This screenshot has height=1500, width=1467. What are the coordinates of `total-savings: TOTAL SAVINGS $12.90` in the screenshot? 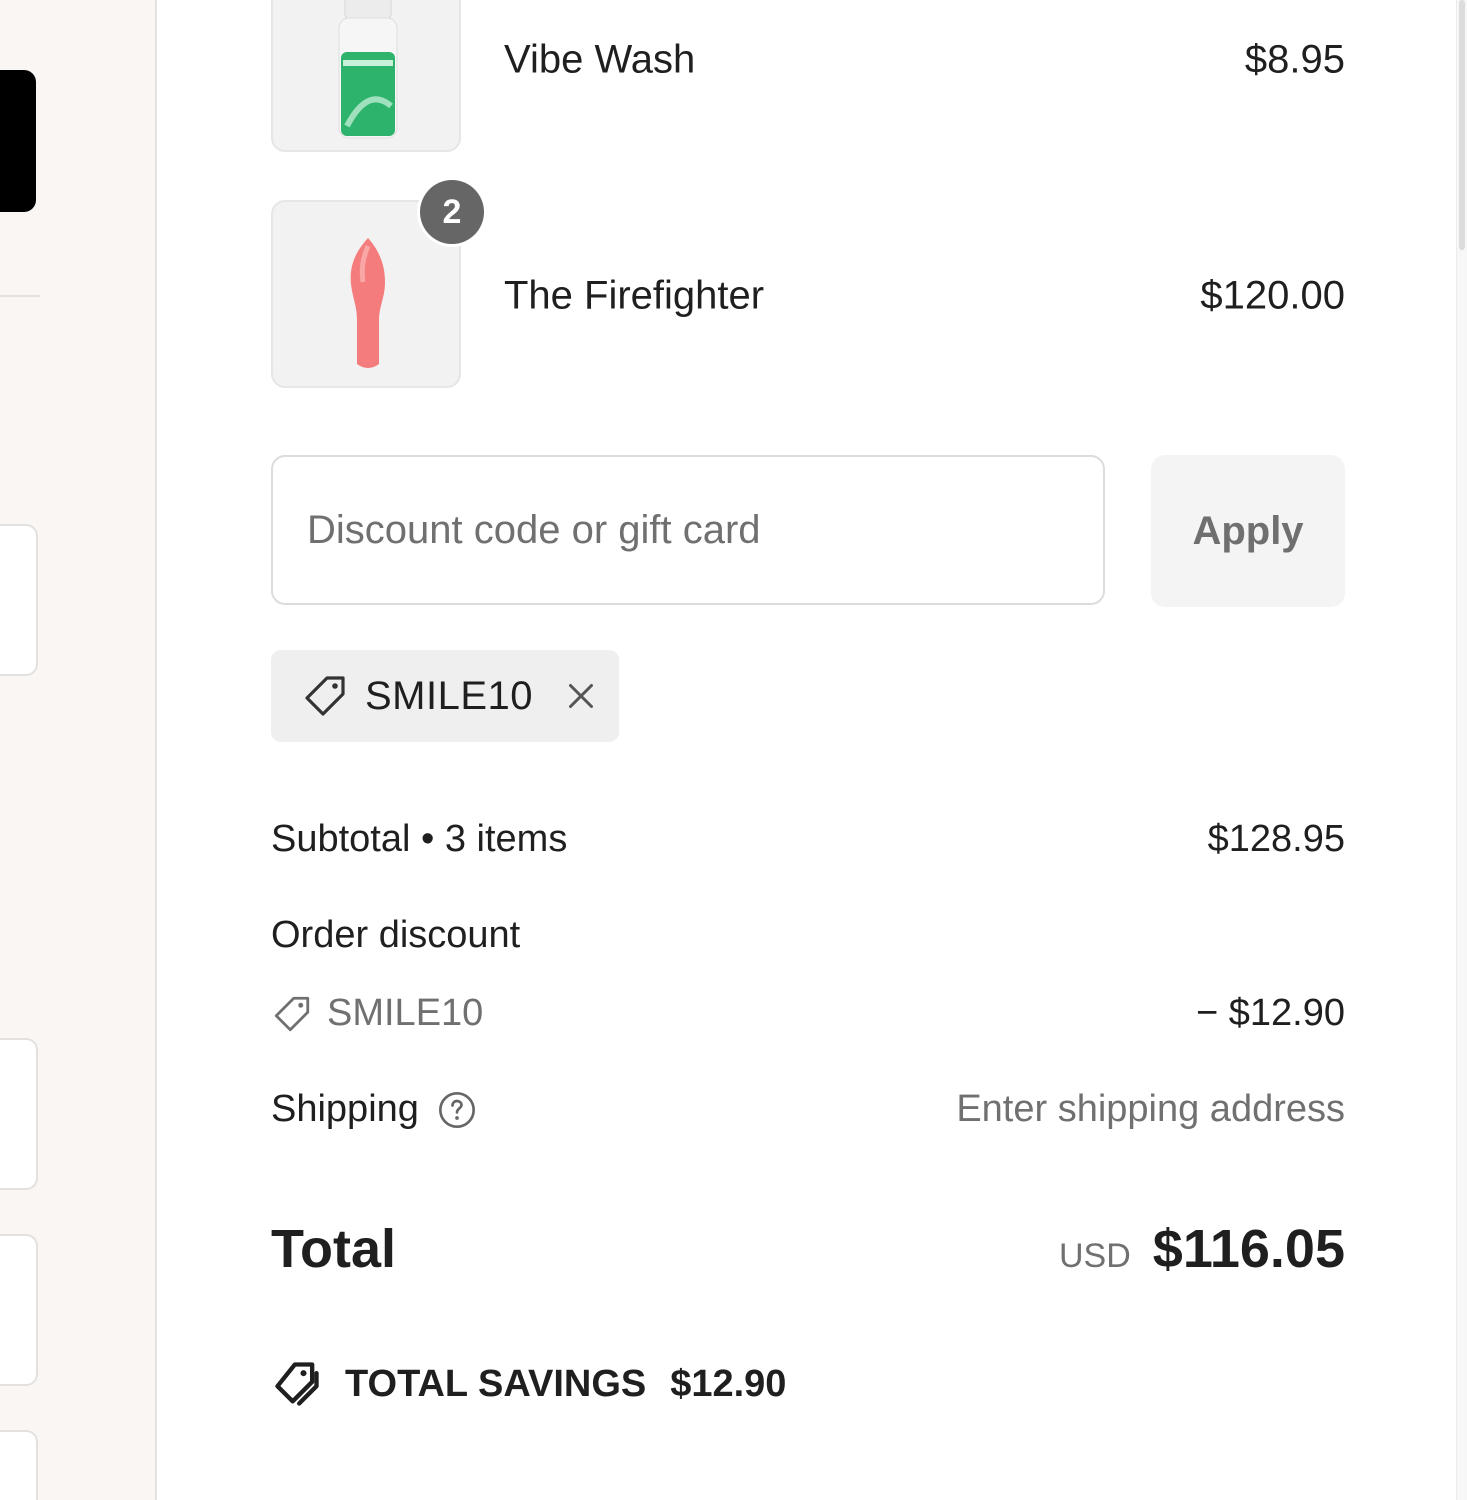 It's located at (528, 1384).